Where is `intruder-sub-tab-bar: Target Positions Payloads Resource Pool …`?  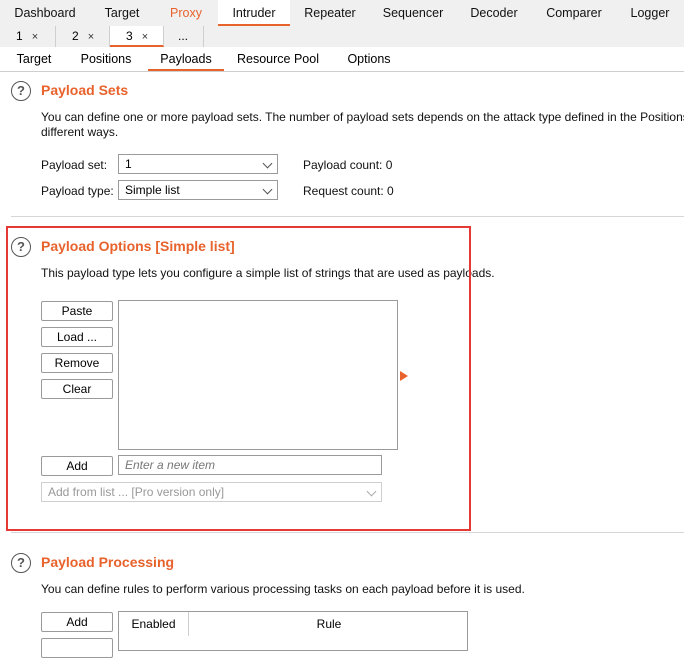 intruder-sub-tab-bar: Target Positions Payloads Resource Pool … is located at coordinates (342, 59).